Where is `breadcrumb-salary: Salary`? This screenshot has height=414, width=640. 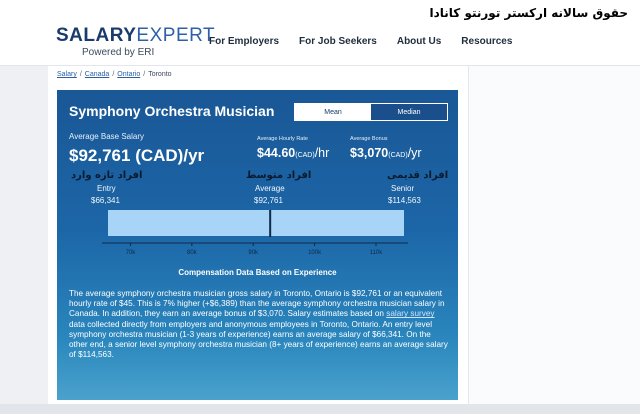
breadcrumb-salary: Salary is located at coordinates (67, 74).